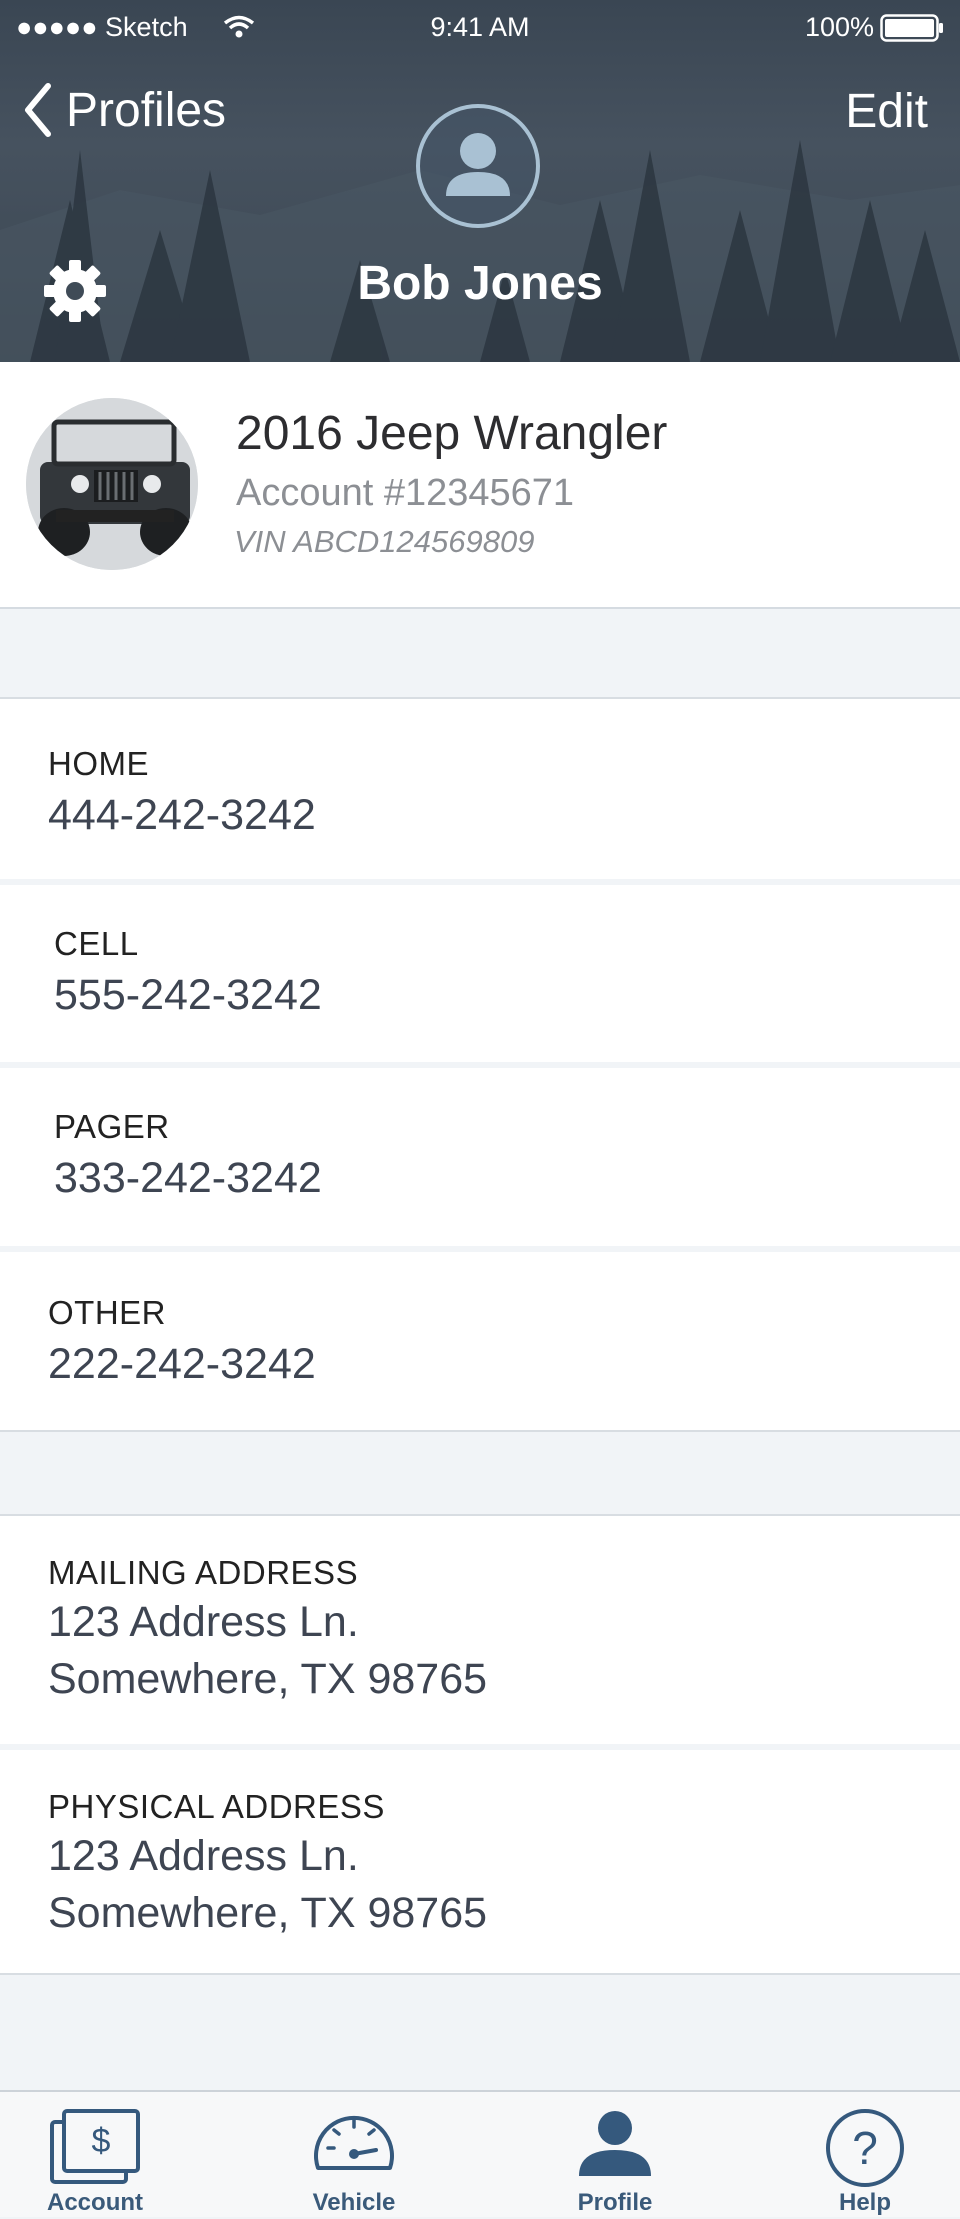  I want to click on tab-label: Profile, so click(615, 2202).